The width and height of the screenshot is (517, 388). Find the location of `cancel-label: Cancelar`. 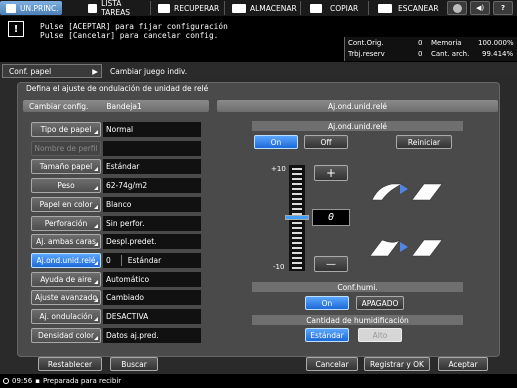

cancel-label: Cancelar is located at coordinates (332, 364).